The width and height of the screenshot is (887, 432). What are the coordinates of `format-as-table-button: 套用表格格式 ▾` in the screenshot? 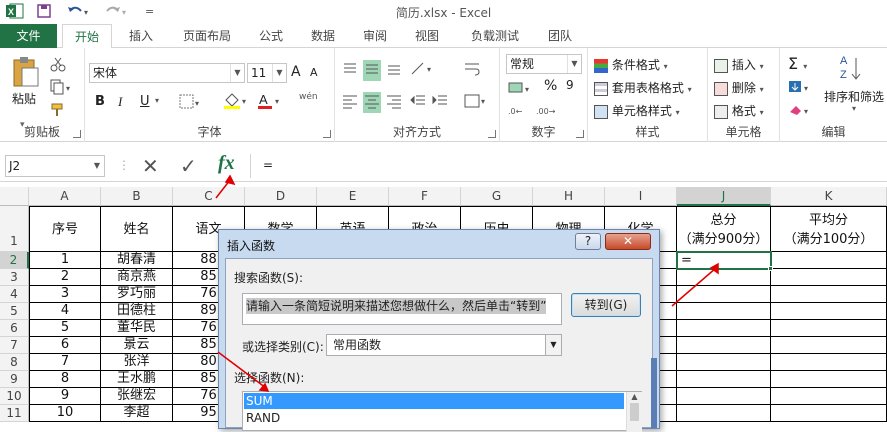 It's located at (643, 87).